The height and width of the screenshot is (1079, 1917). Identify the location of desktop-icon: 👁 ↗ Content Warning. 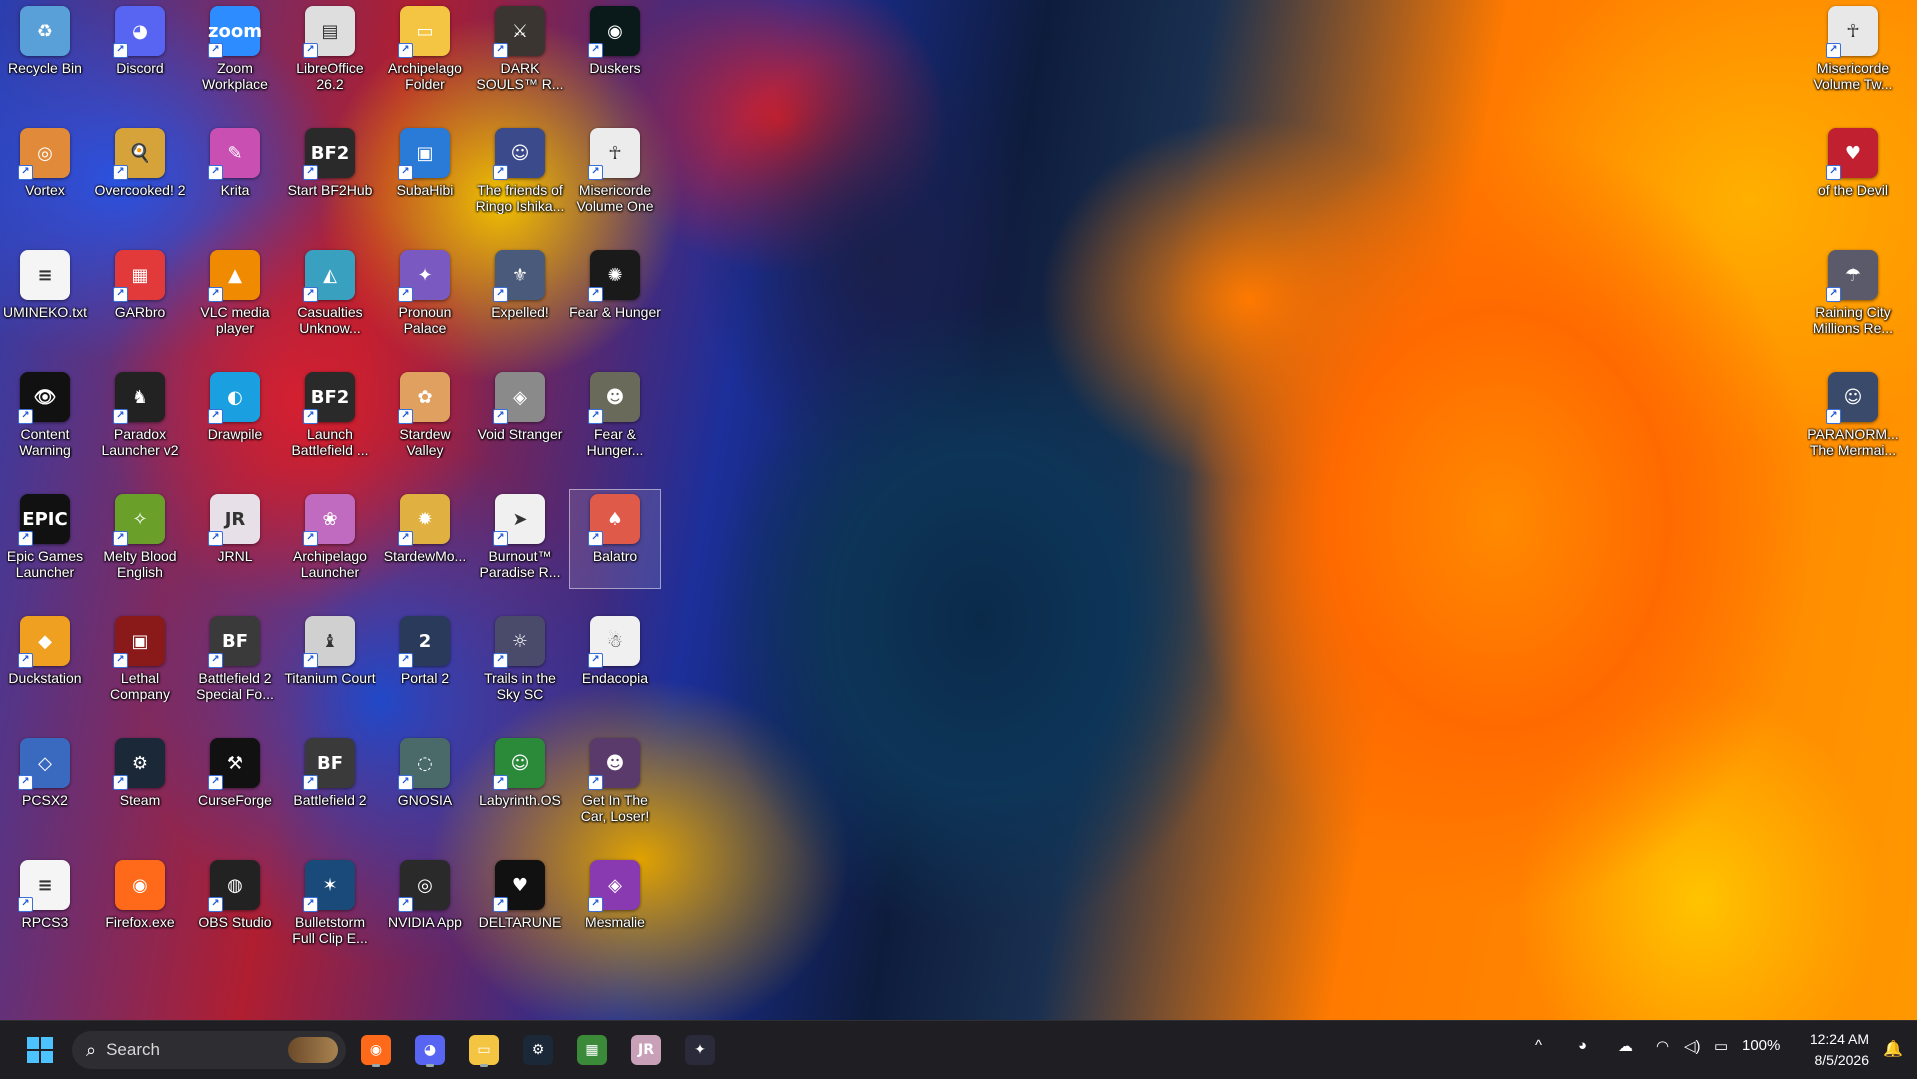
(45, 417).